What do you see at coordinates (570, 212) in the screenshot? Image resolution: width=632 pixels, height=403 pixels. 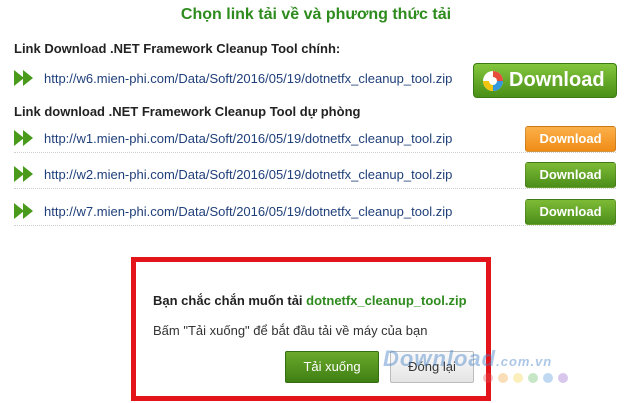 I see `backup-download-button-3: Download` at bounding box center [570, 212].